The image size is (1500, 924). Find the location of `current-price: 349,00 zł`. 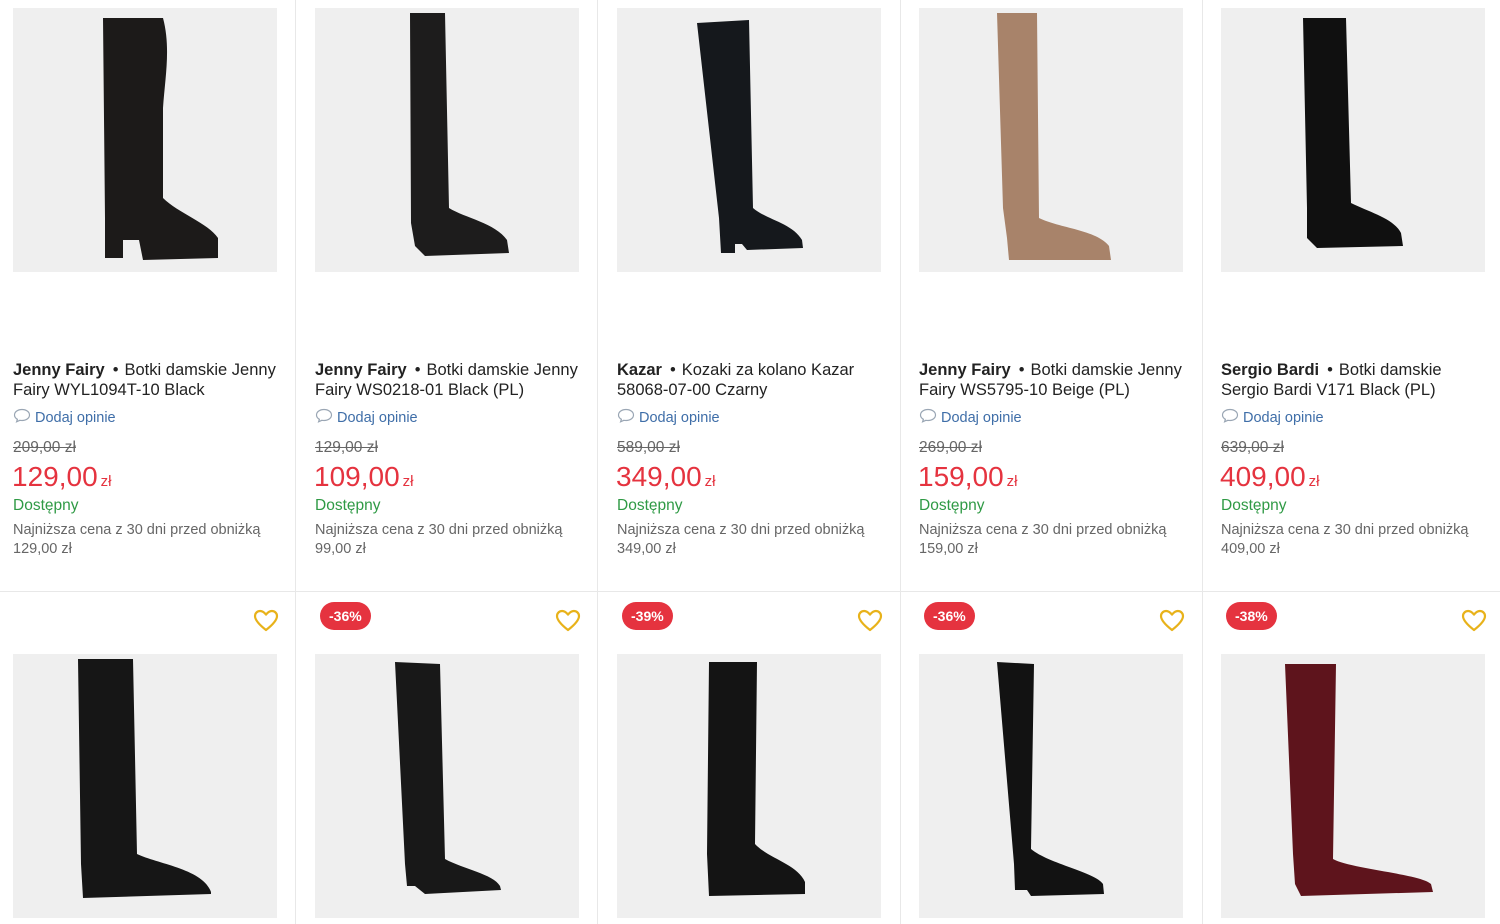

current-price: 349,00 zł is located at coordinates (665, 477).